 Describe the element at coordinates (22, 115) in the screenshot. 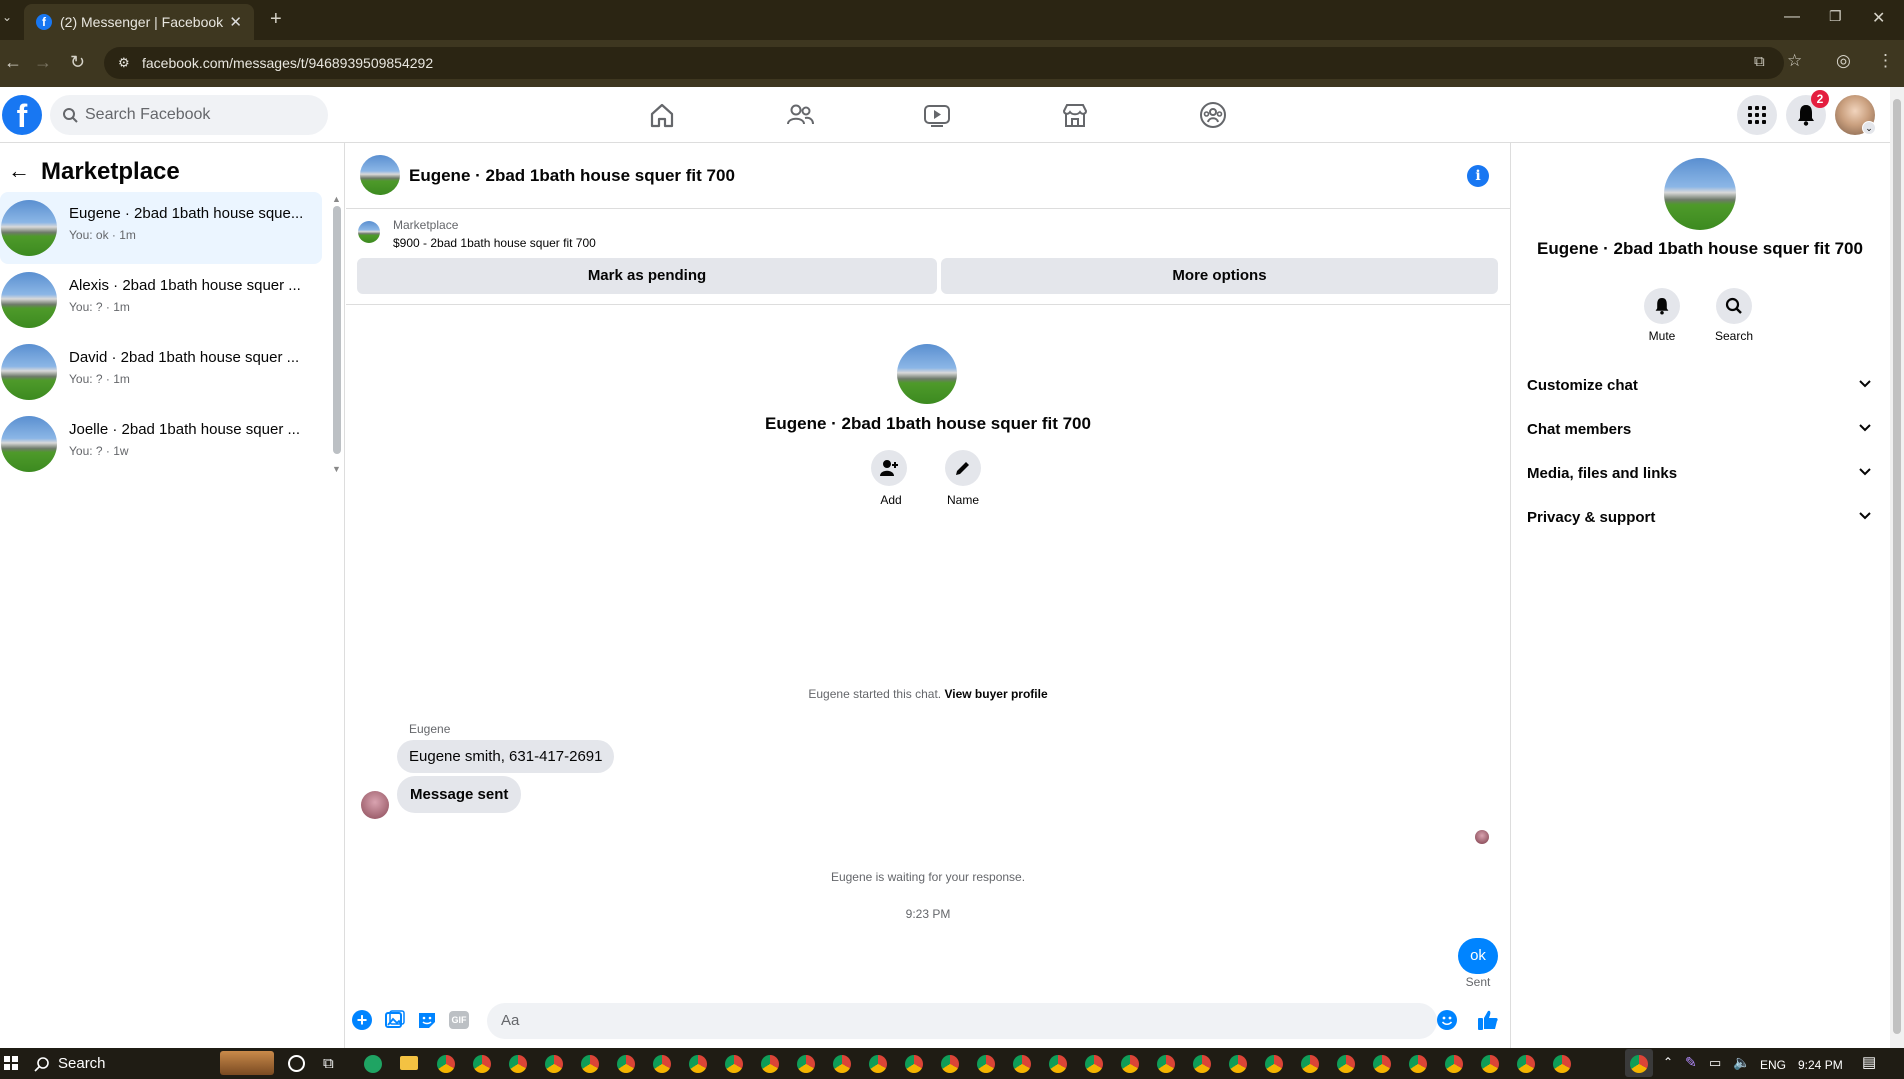

I see `facebook-logo-icon: f` at that location.